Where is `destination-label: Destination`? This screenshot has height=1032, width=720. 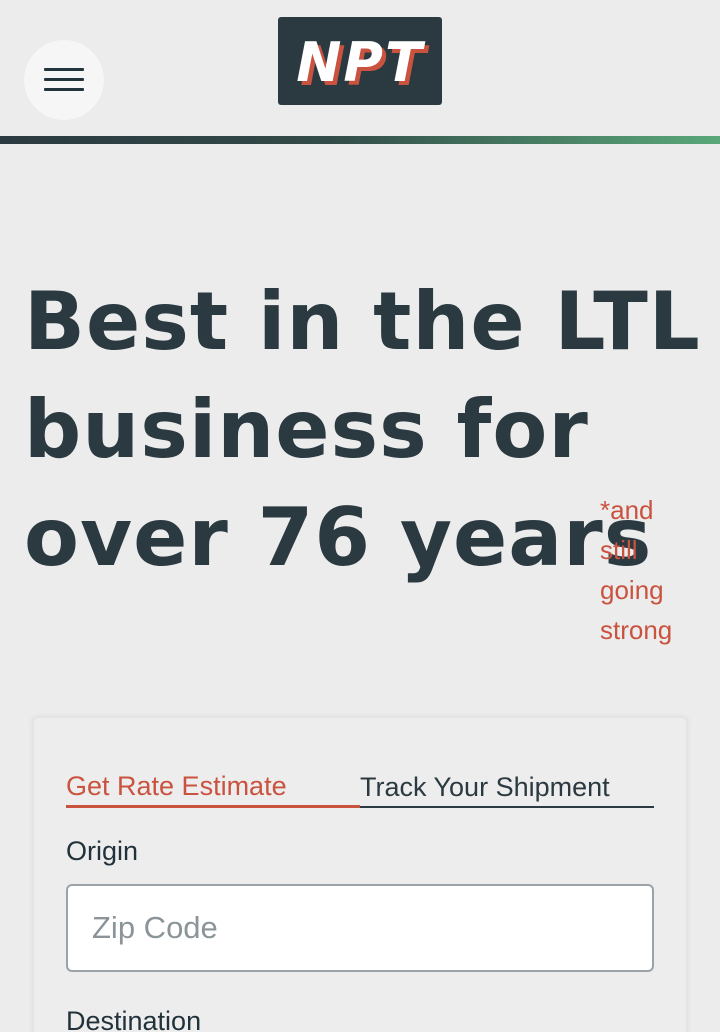 destination-label: Destination is located at coordinates (134, 1019).